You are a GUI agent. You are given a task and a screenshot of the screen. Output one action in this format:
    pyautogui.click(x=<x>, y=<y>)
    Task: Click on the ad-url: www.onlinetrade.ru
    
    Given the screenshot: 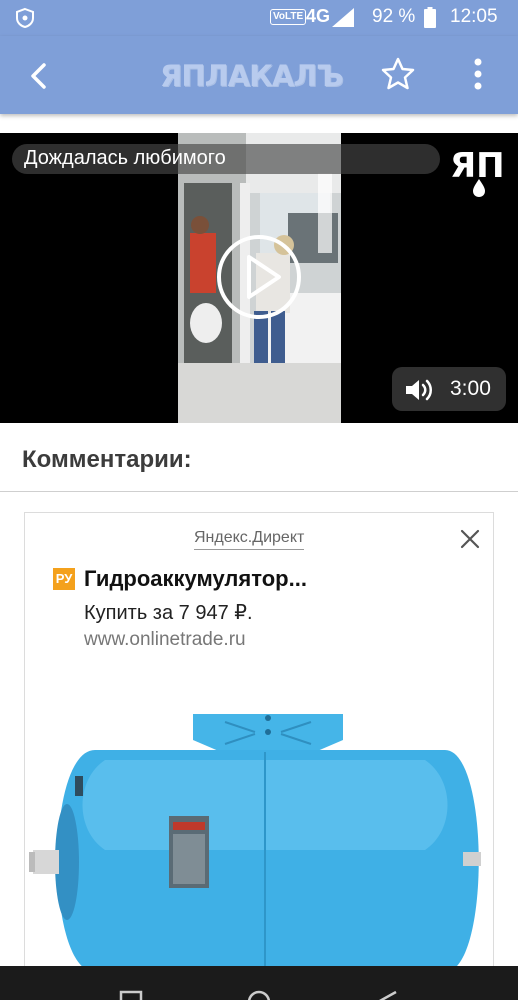 What is the action you would take?
    pyautogui.click(x=165, y=640)
    